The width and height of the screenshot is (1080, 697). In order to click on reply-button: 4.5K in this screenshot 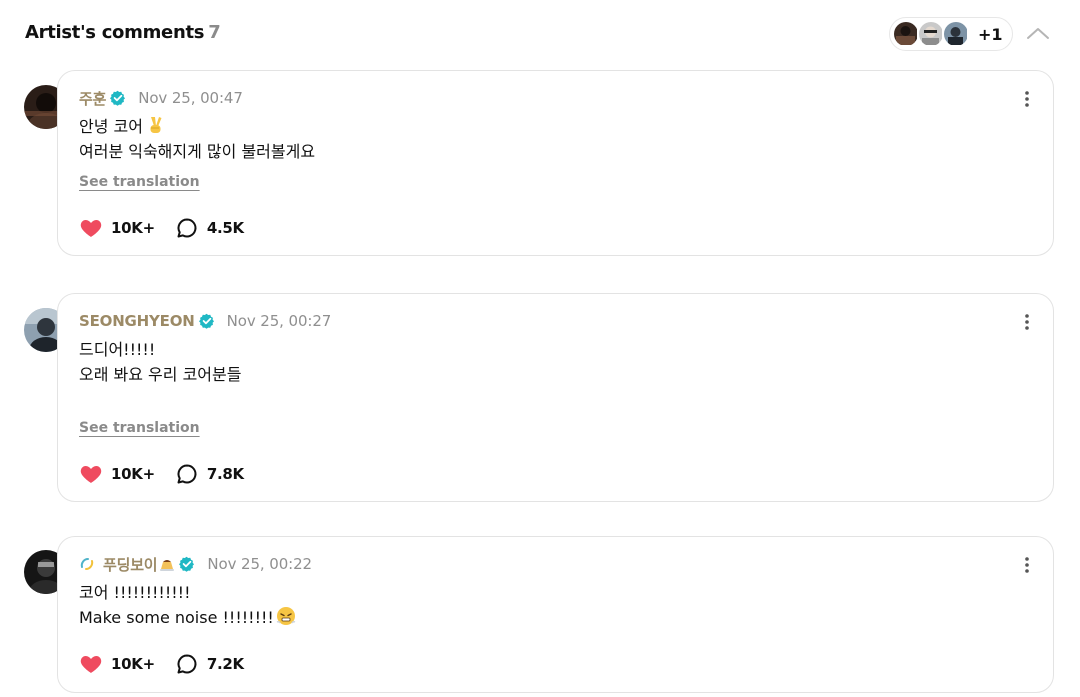, I will do `click(209, 228)`.